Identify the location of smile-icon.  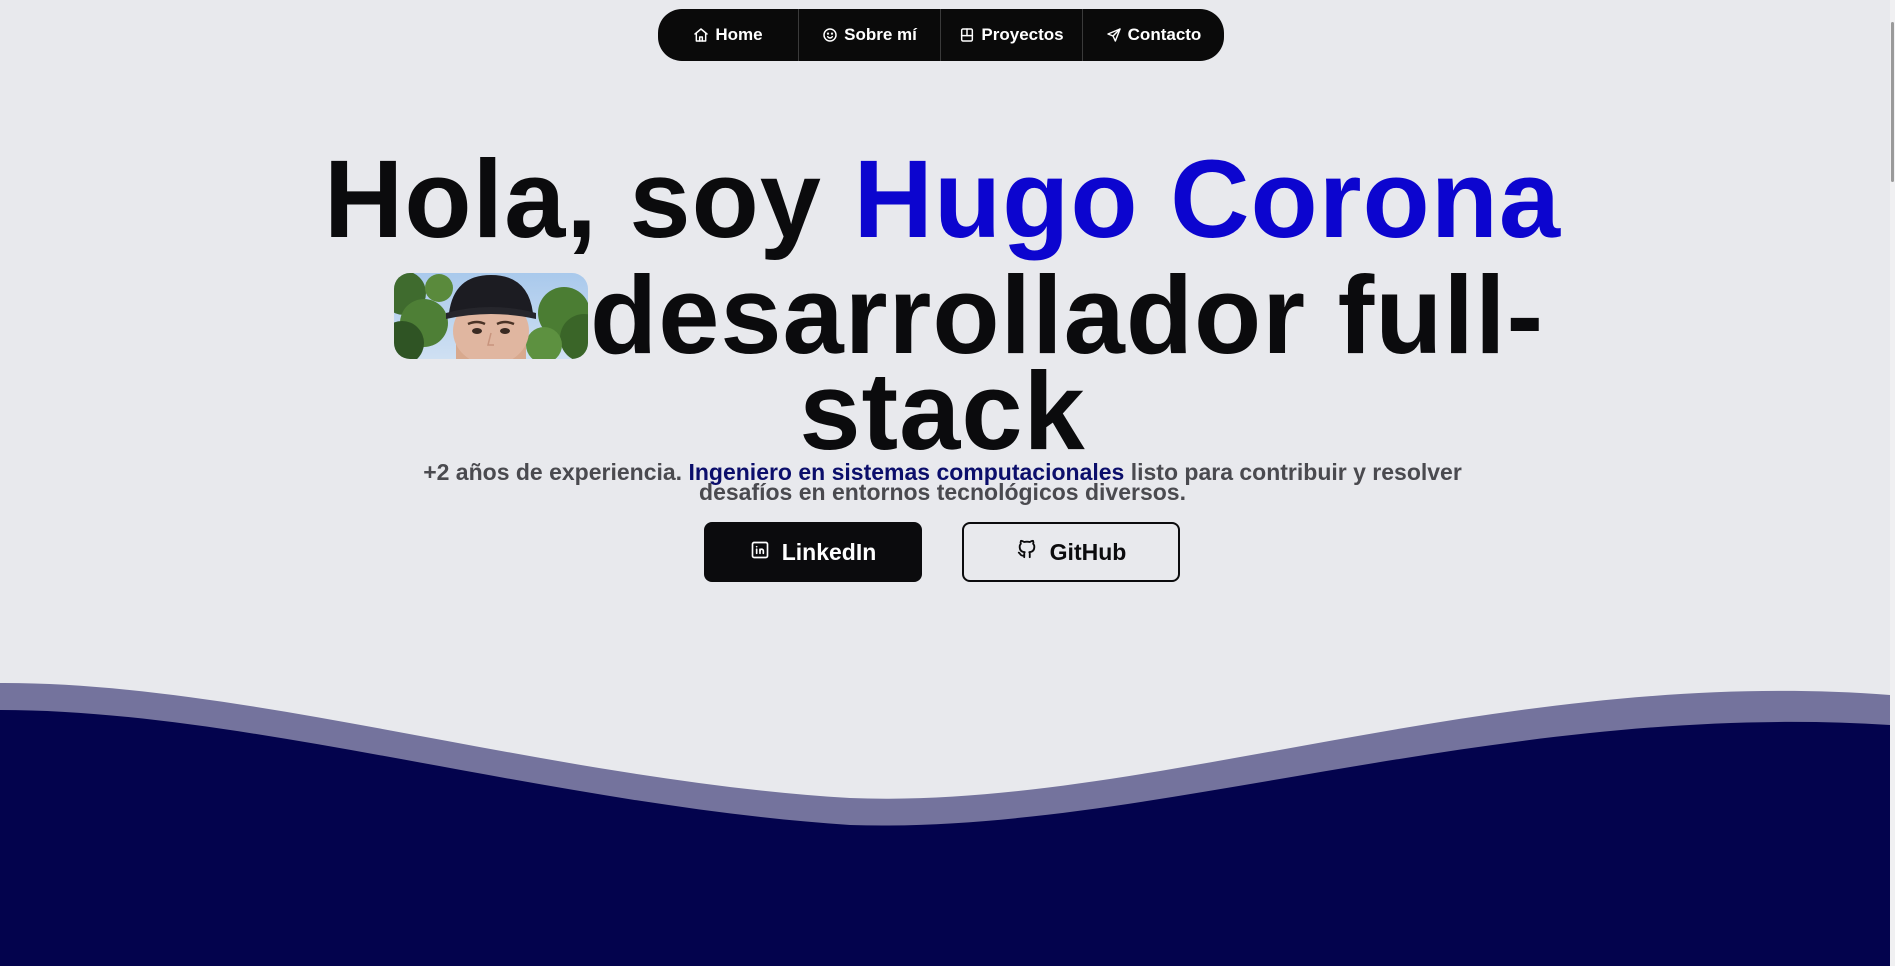
(830, 35).